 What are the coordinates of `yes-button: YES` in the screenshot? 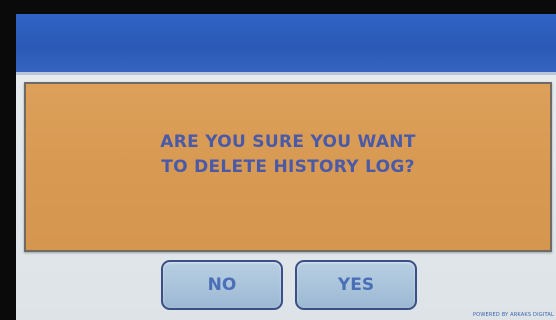 It's located at (356, 285).